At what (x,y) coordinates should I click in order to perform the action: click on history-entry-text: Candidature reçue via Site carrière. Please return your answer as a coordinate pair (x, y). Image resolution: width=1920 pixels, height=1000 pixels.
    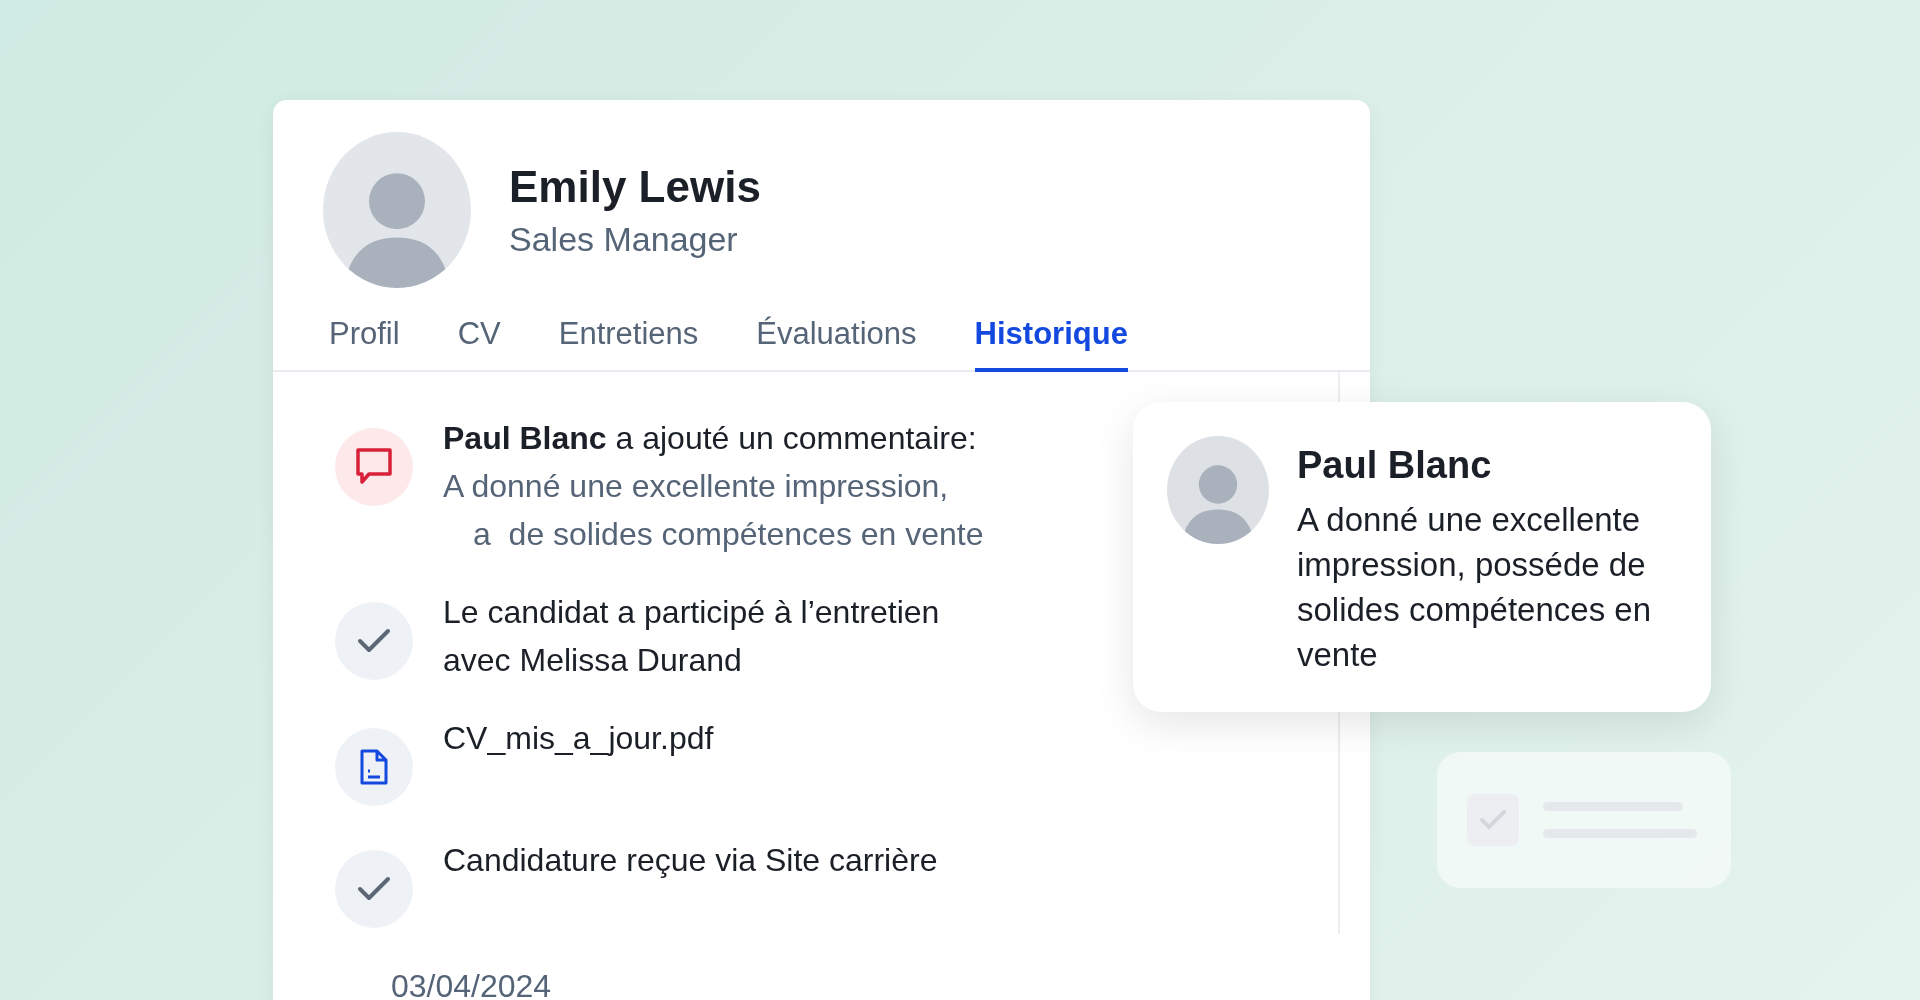
    Looking at the image, I should click on (691, 860).